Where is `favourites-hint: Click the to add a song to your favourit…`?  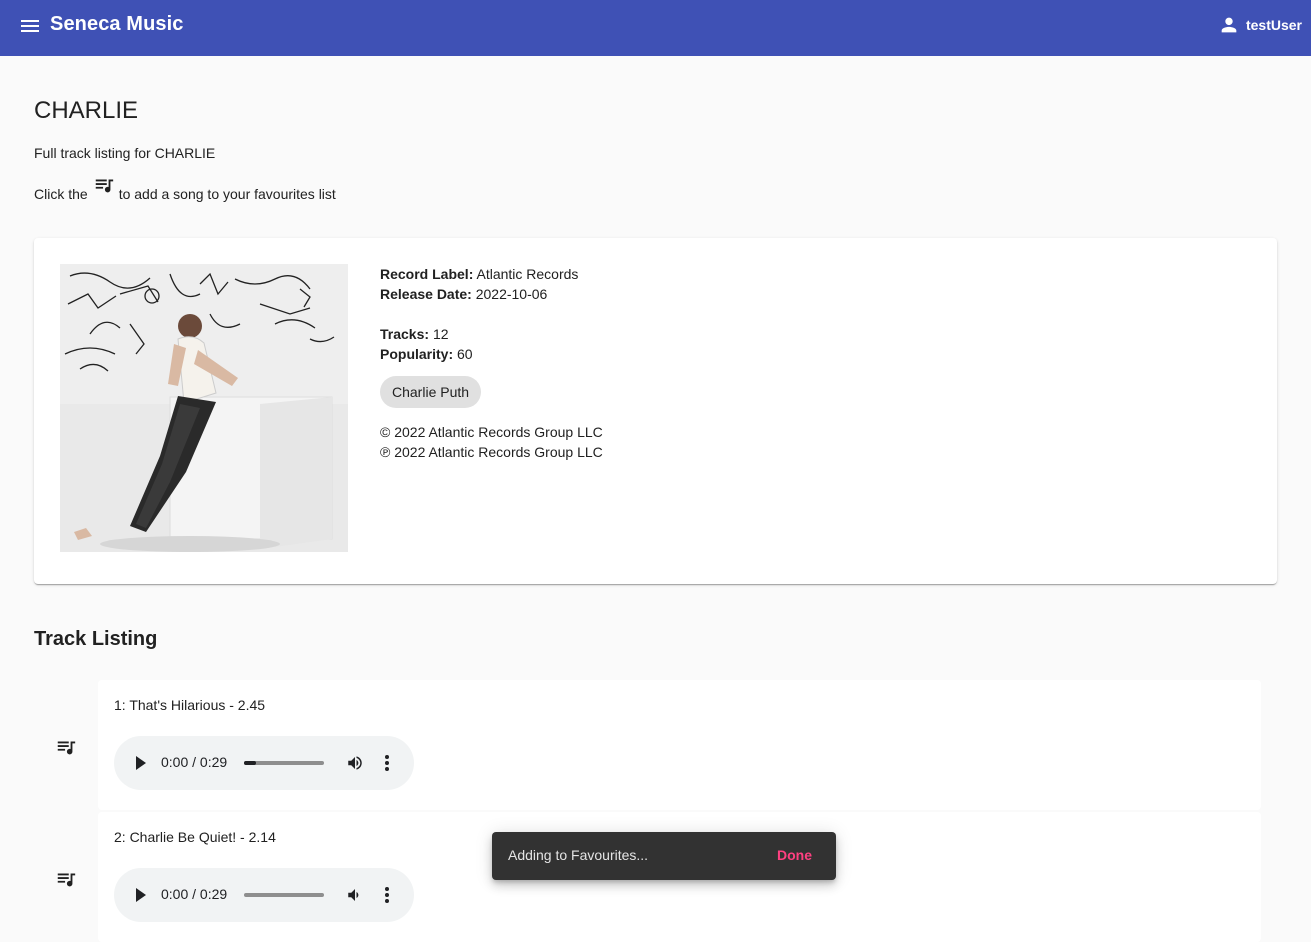 favourites-hint: Click the to add a song to your favourit… is located at coordinates (185, 190).